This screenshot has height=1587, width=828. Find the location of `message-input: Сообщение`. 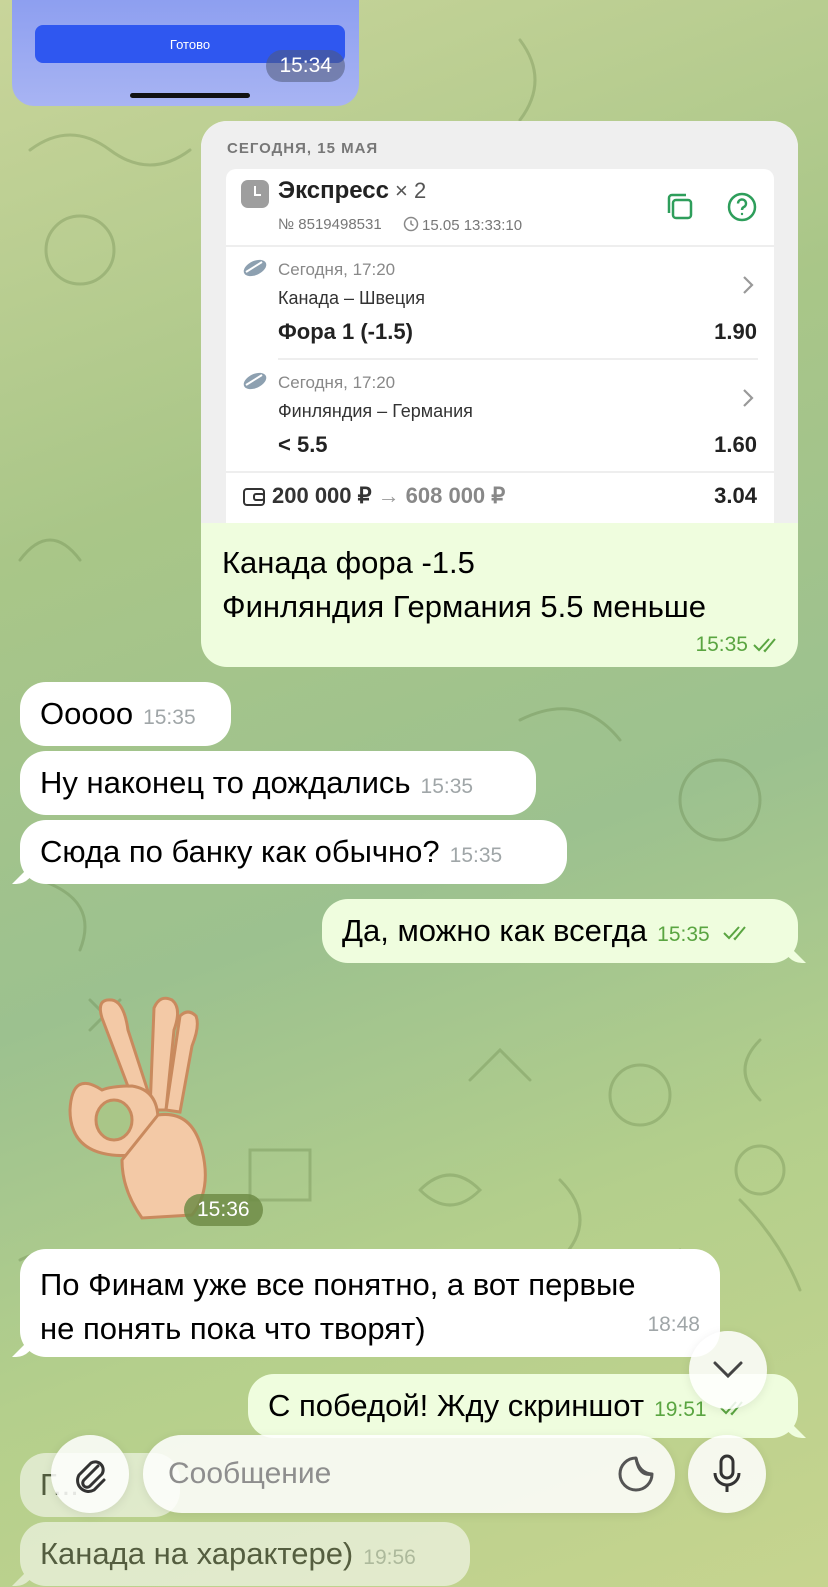

message-input: Сообщение is located at coordinates (409, 1474).